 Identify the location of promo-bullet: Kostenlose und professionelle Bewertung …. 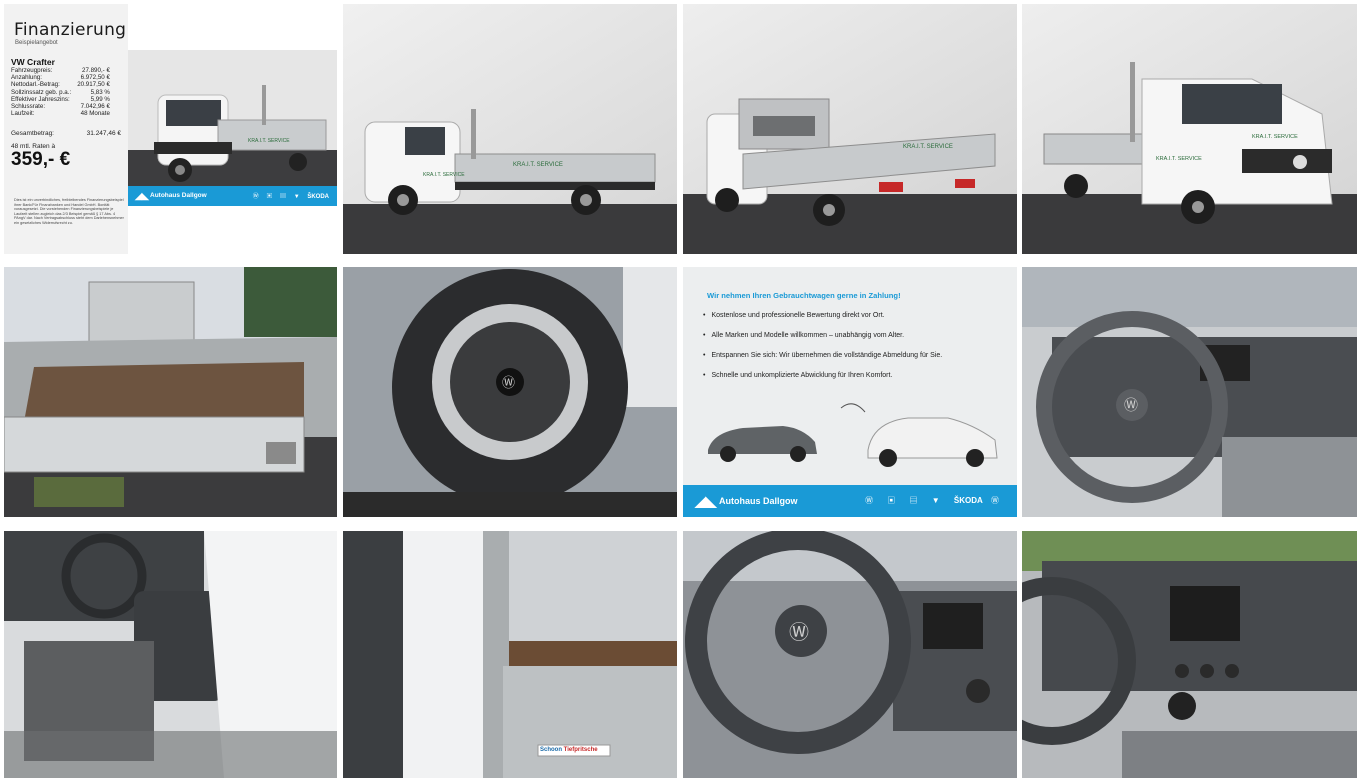
(822, 316).